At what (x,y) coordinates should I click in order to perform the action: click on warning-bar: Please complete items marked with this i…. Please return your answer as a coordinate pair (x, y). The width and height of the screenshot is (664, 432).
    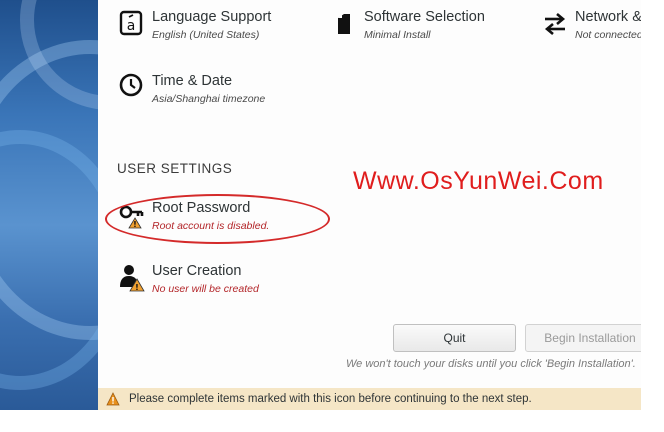
    Looking at the image, I should click on (369, 399).